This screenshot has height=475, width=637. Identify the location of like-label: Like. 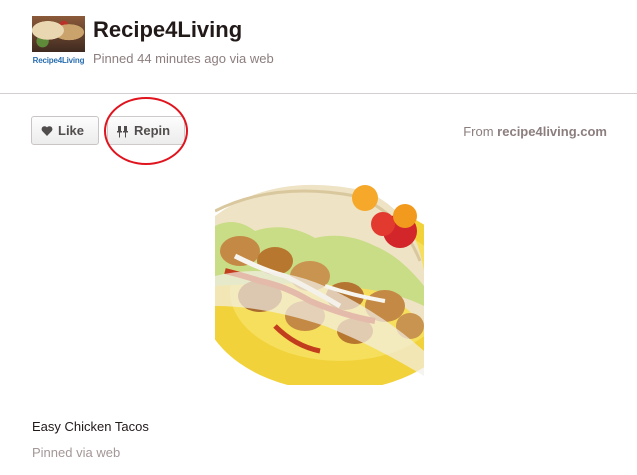
(71, 130).